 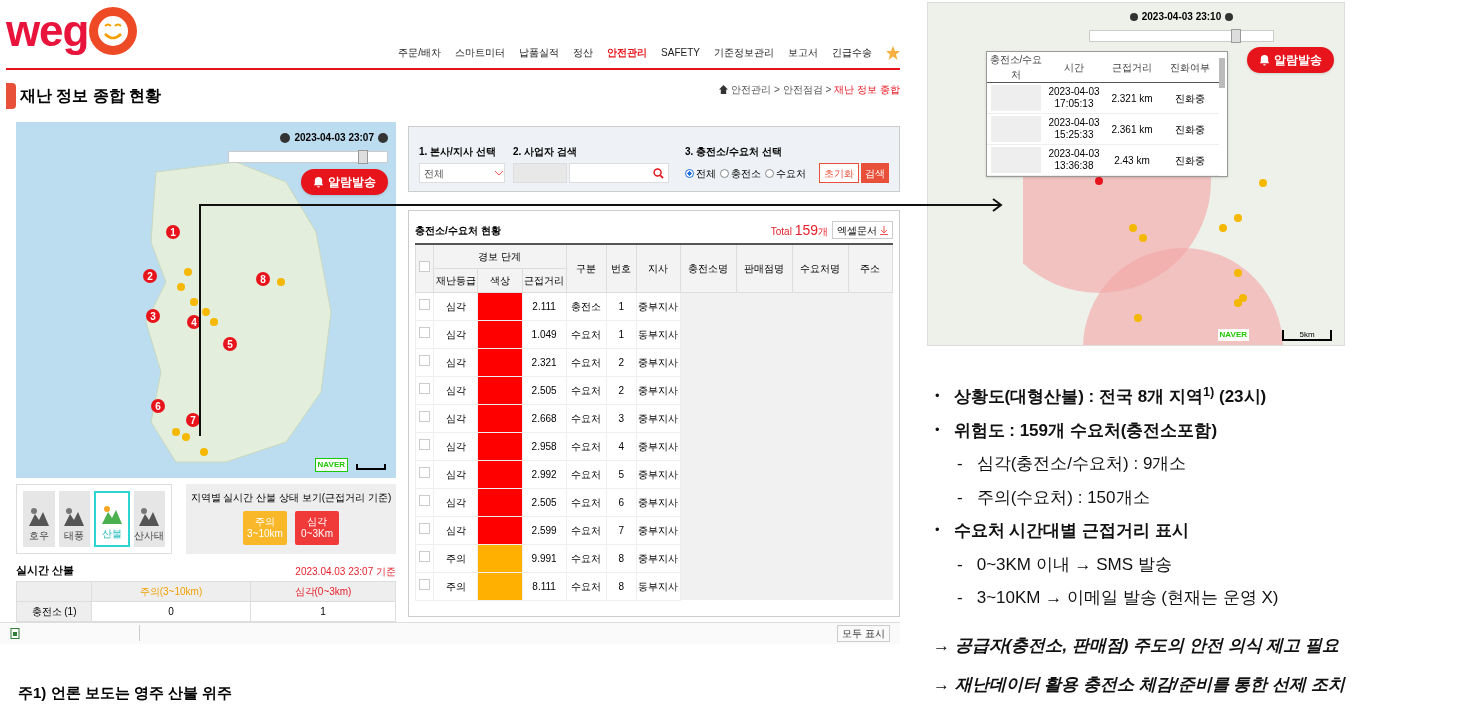 I want to click on excel-button: 엑셀문서, so click(x=862, y=230).